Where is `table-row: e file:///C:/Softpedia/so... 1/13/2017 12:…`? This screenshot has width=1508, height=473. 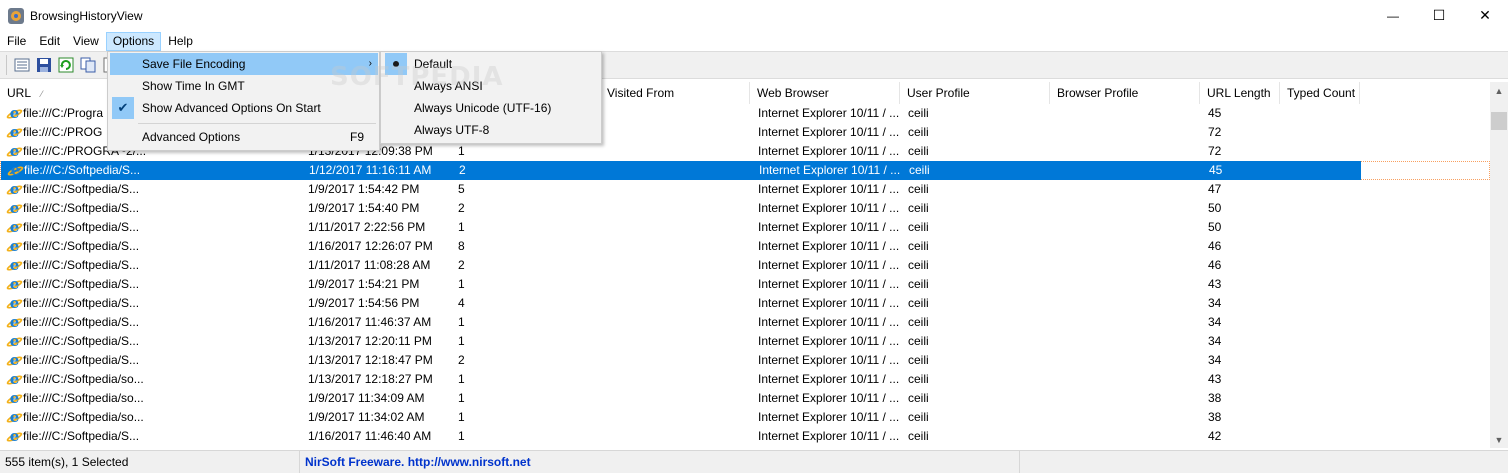
table-row: e file:///C:/Softpedia/so... 1/13/2017 12:… is located at coordinates (745, 379).